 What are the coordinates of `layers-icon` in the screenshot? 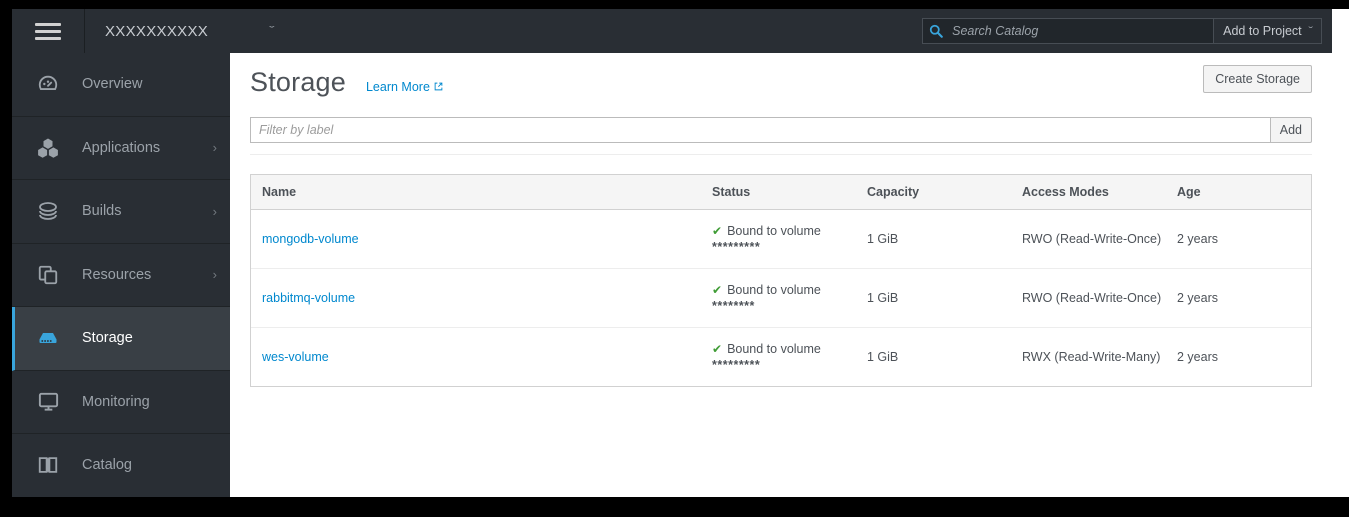 It's located at (48, 211).